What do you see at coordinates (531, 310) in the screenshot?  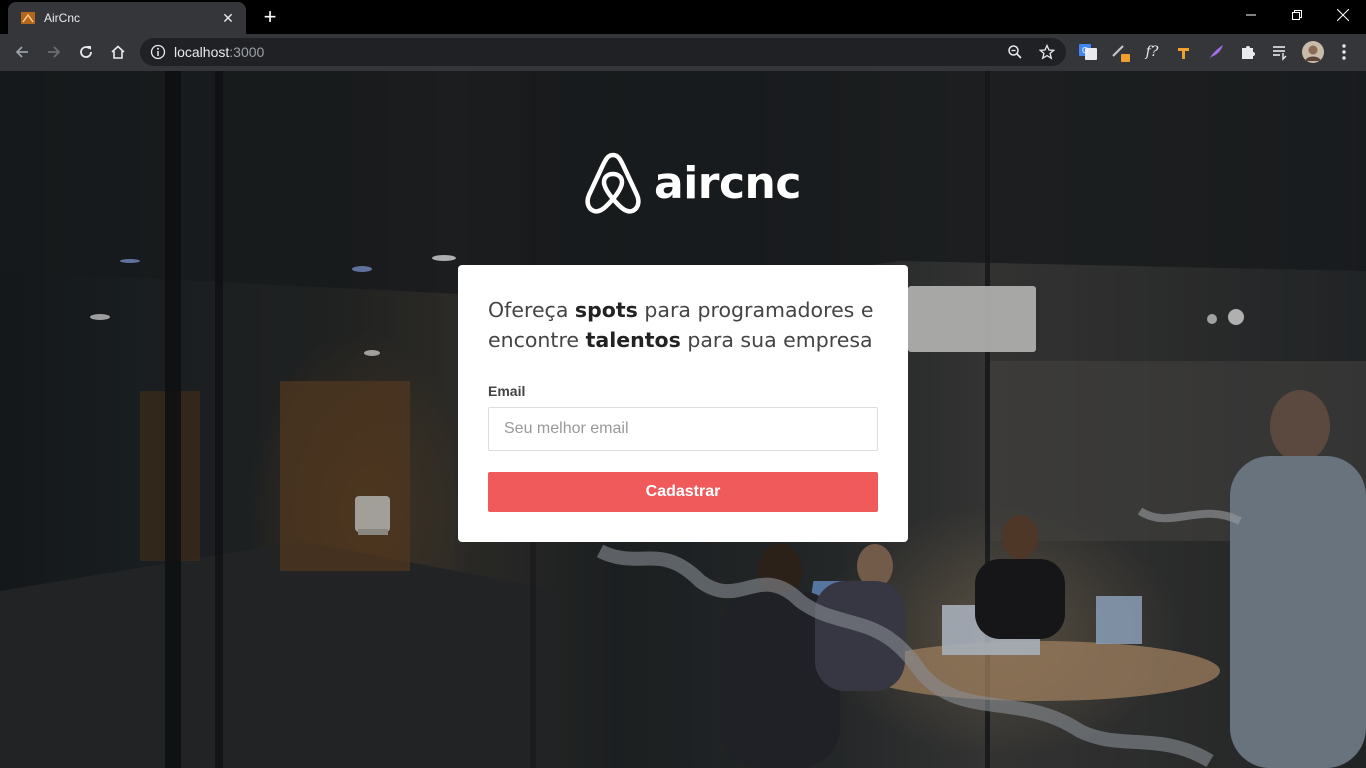 I see `heading-text-1: Ofereça` at bounding box center [531, 310].